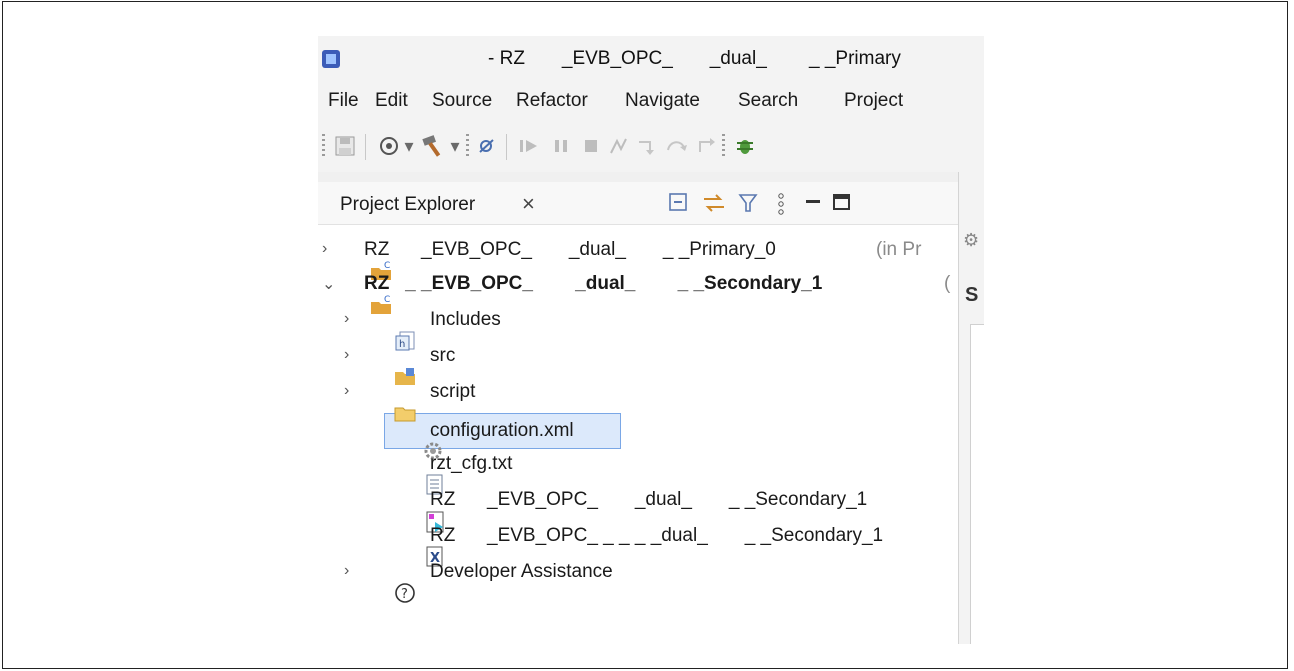 The height and width of the screenshot is (671, 1294). I want to click on resume-icon, so click(529, 146).